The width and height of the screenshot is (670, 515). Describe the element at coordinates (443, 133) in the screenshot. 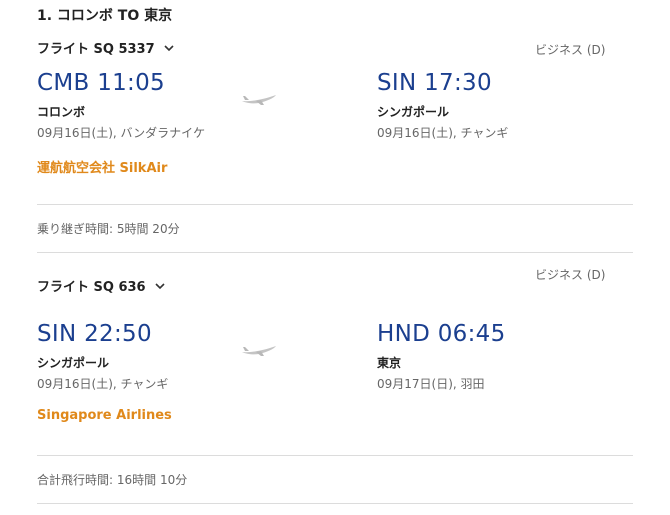

I see `arrival-date: 09月16日(土), チャンギ` at that location.